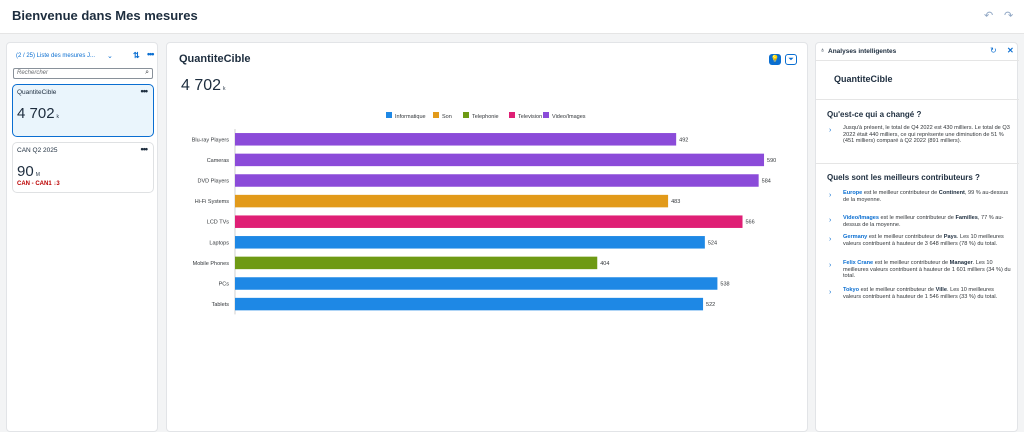  Describe the element at coordinates (862, 51) in the screenshot. I see `insights-panel-title: Analyses intelligentes` at that location.